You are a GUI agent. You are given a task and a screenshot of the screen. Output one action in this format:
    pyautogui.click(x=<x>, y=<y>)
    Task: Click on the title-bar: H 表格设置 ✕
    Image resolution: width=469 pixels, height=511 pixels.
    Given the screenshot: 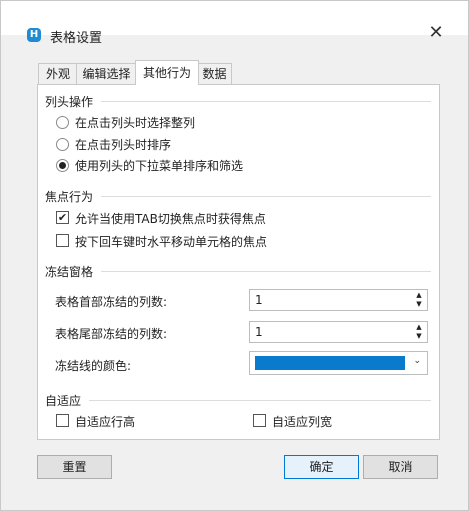 What is the action you would take?
    pyautogui.click(x=234, y=23)
    